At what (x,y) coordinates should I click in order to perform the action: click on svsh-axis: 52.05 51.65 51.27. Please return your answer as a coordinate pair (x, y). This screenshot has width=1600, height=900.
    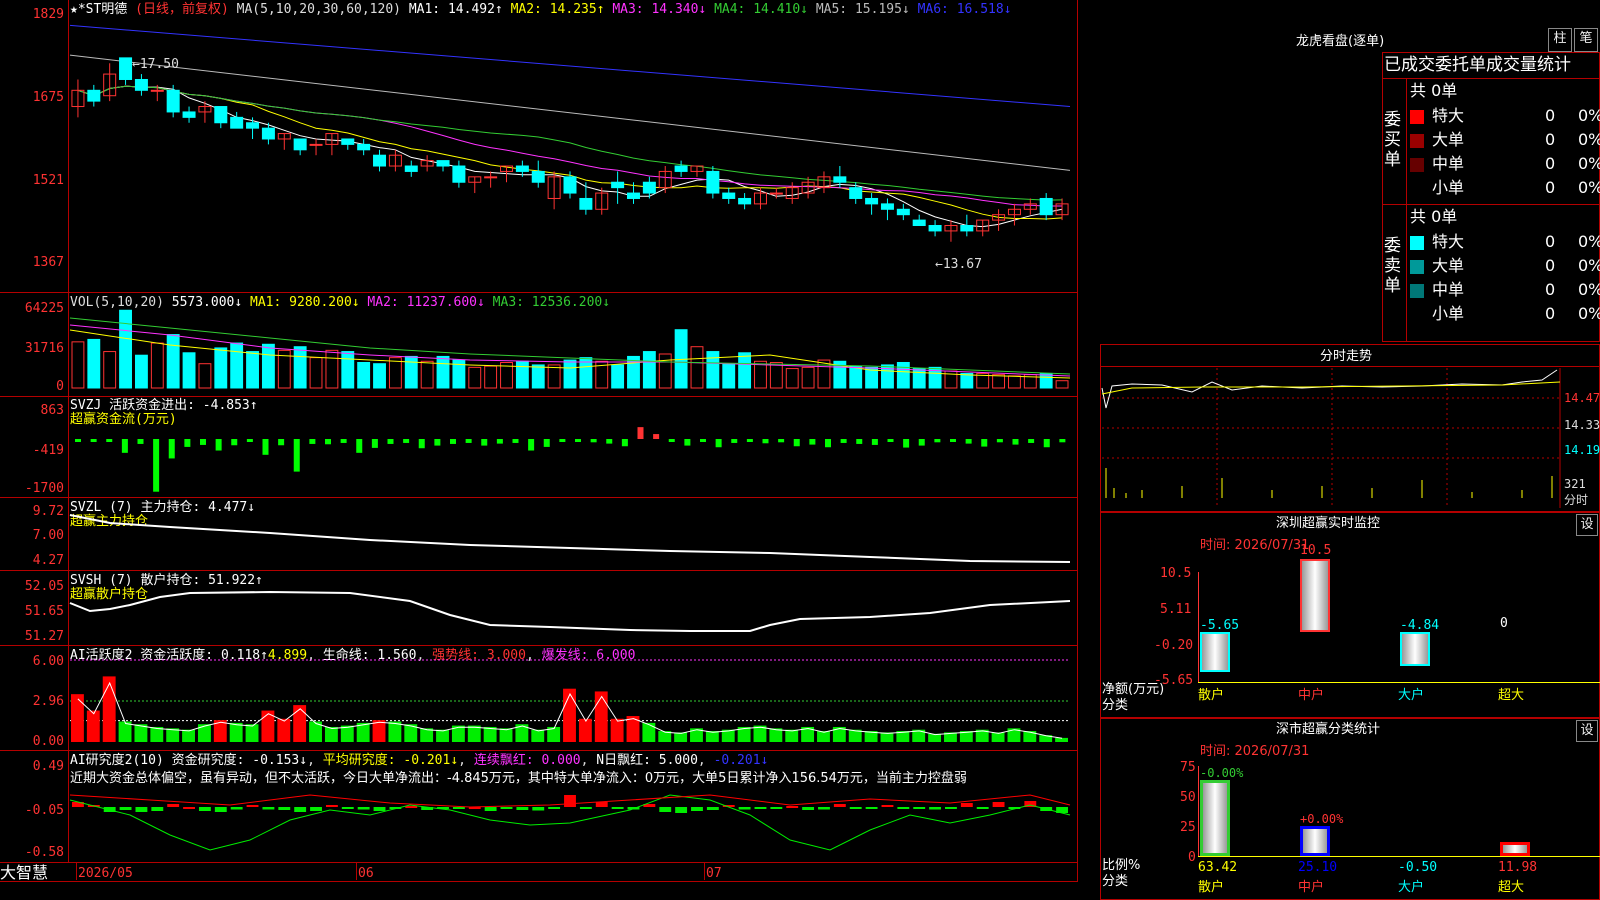
    Looking at the image, I should click on (33, 607).